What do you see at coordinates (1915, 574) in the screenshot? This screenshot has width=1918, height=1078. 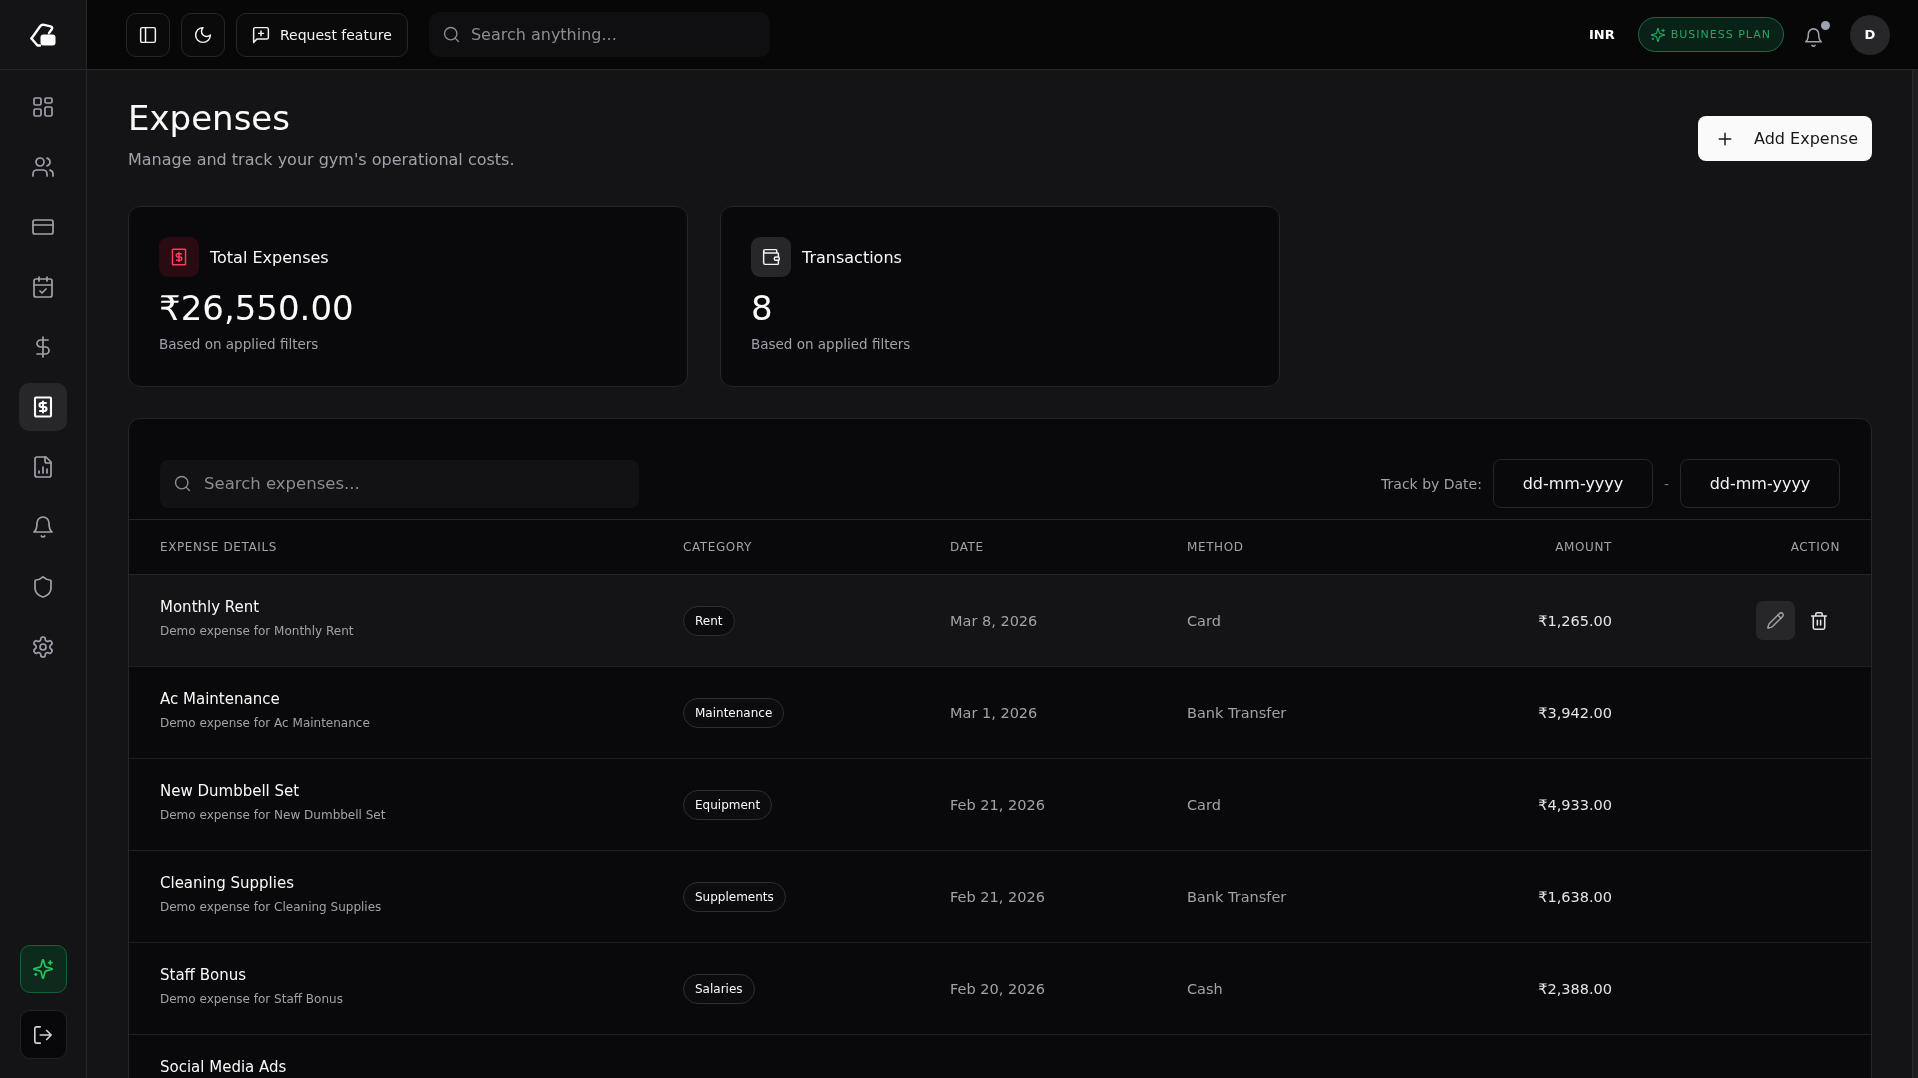 I see `scrollbar-track` at bounding box center [1915, 574].